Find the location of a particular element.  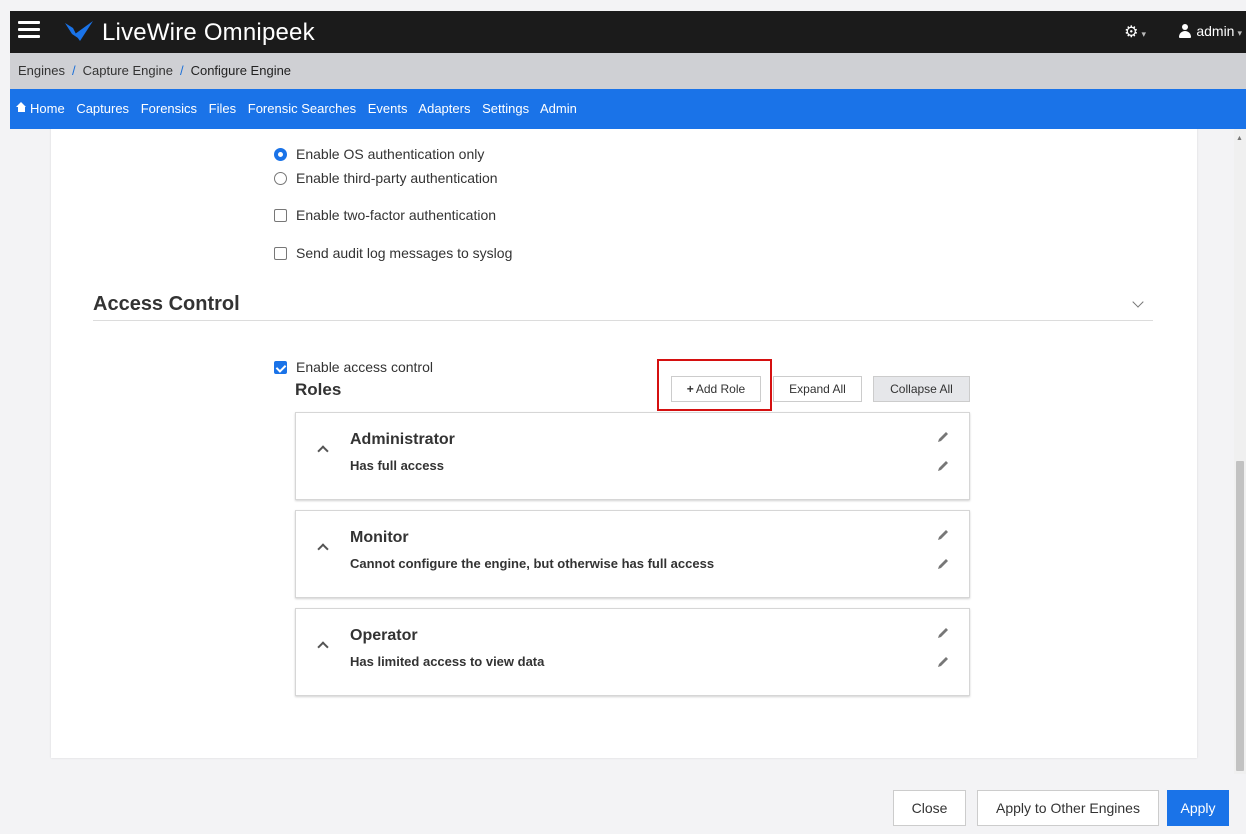

enable-access-control-label: Enable access control is located at coordinates (364, 367).